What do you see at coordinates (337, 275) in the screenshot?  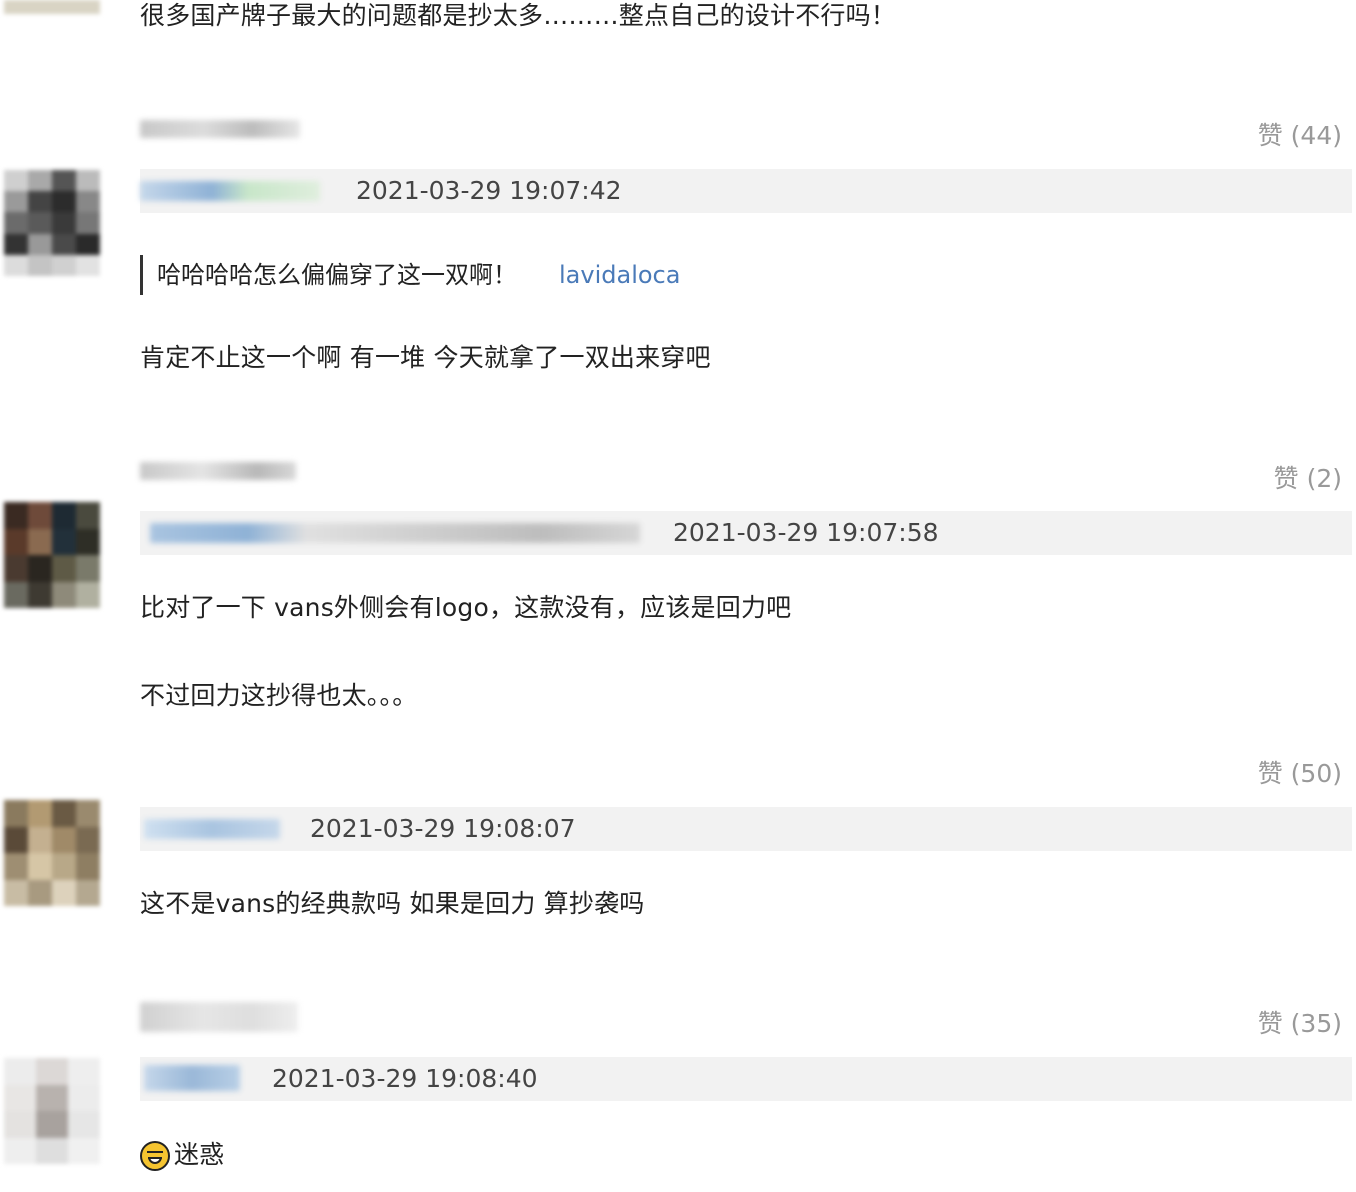 I see `quoted-text: 哈哈哈哈怎么偏偏穿了这一双啊！` at bounding box center [337, 275].